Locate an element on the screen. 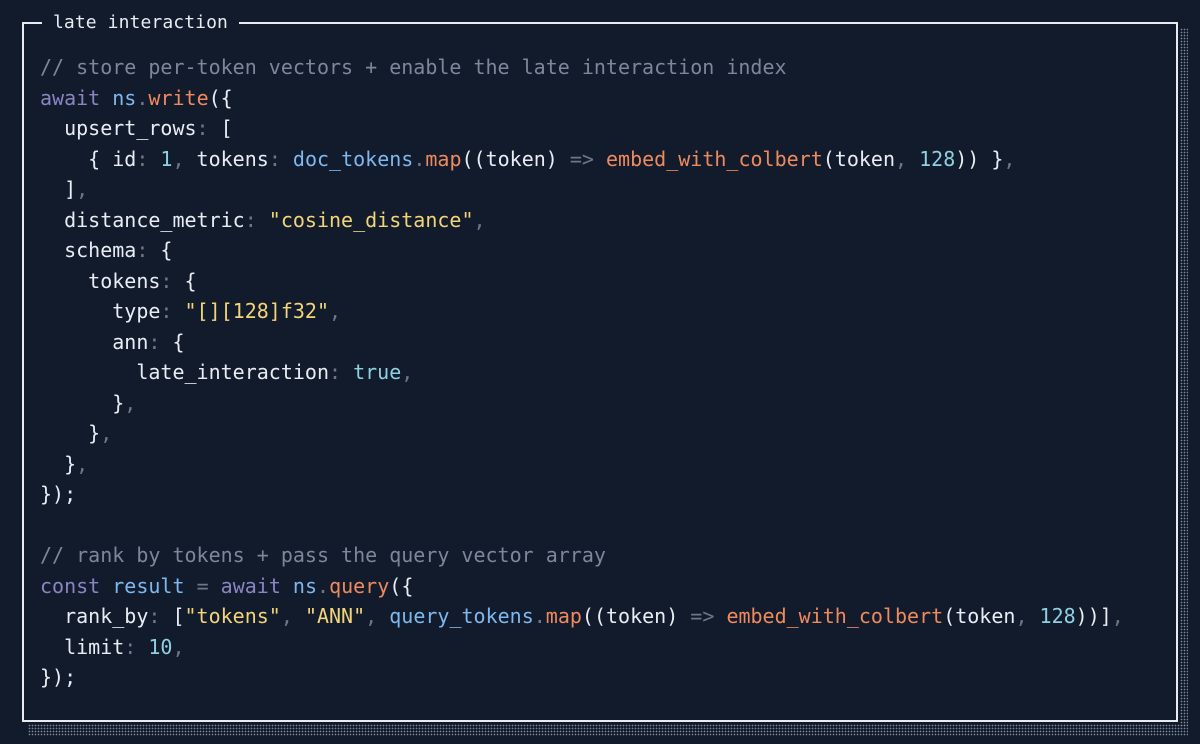 Image resolution: width=1200 pixels, height=744 pixels. code-string: "ANN" is located at coordinates (335, 616).